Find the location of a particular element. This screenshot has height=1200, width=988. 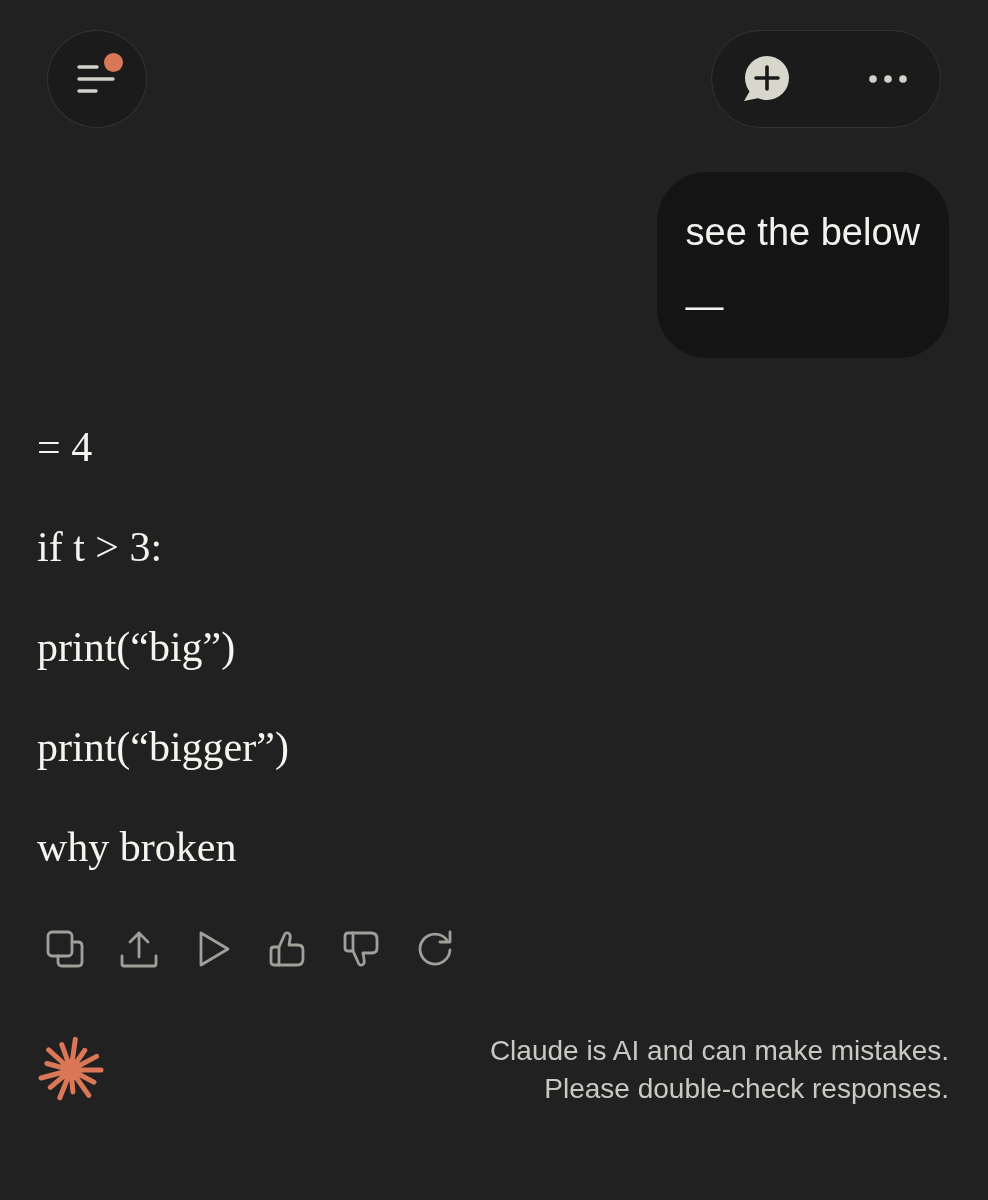

response-text: print(“bigger”) is located at coordinates (163, 747).